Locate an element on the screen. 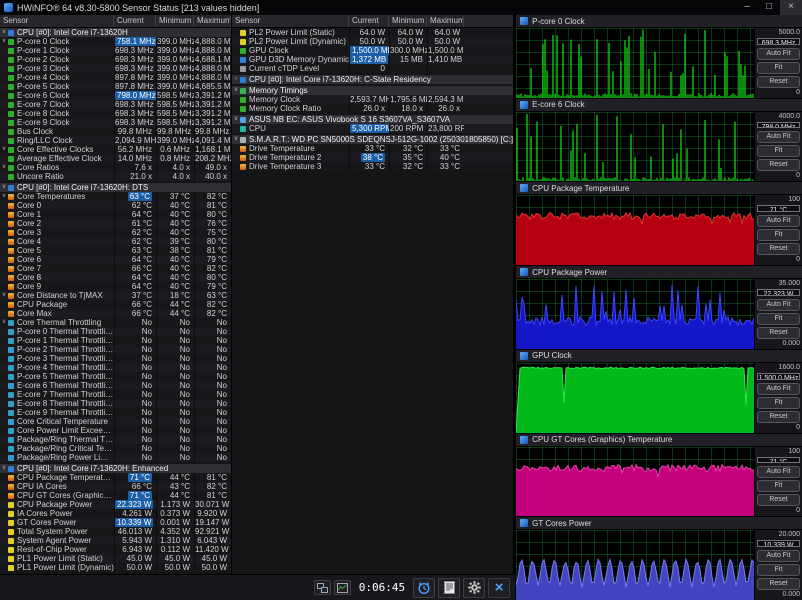 This screenshot has width=802, height=600. sensor-row: E-core 6 Thermal Throttling No No No is located at coordinates (115, 385).